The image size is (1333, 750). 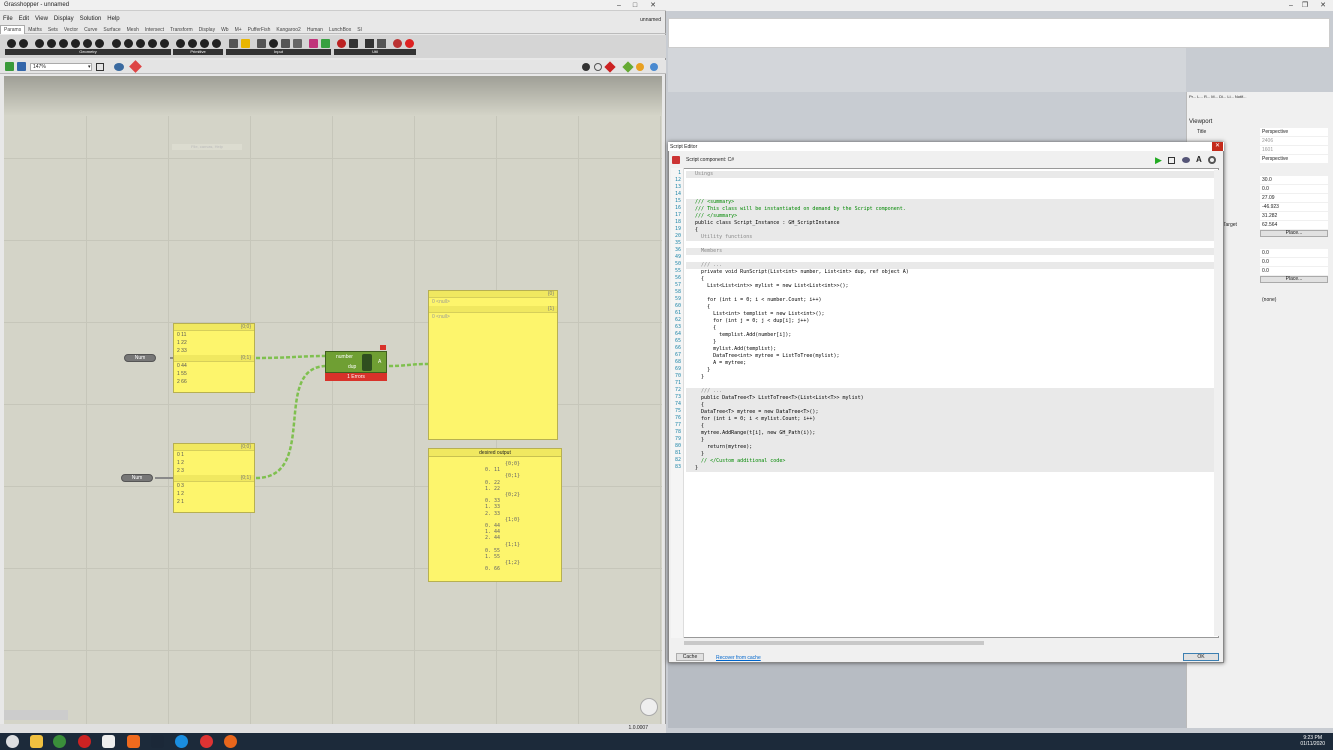 I want to click on prop-value: 27.09, so click(x=1294, y=198).